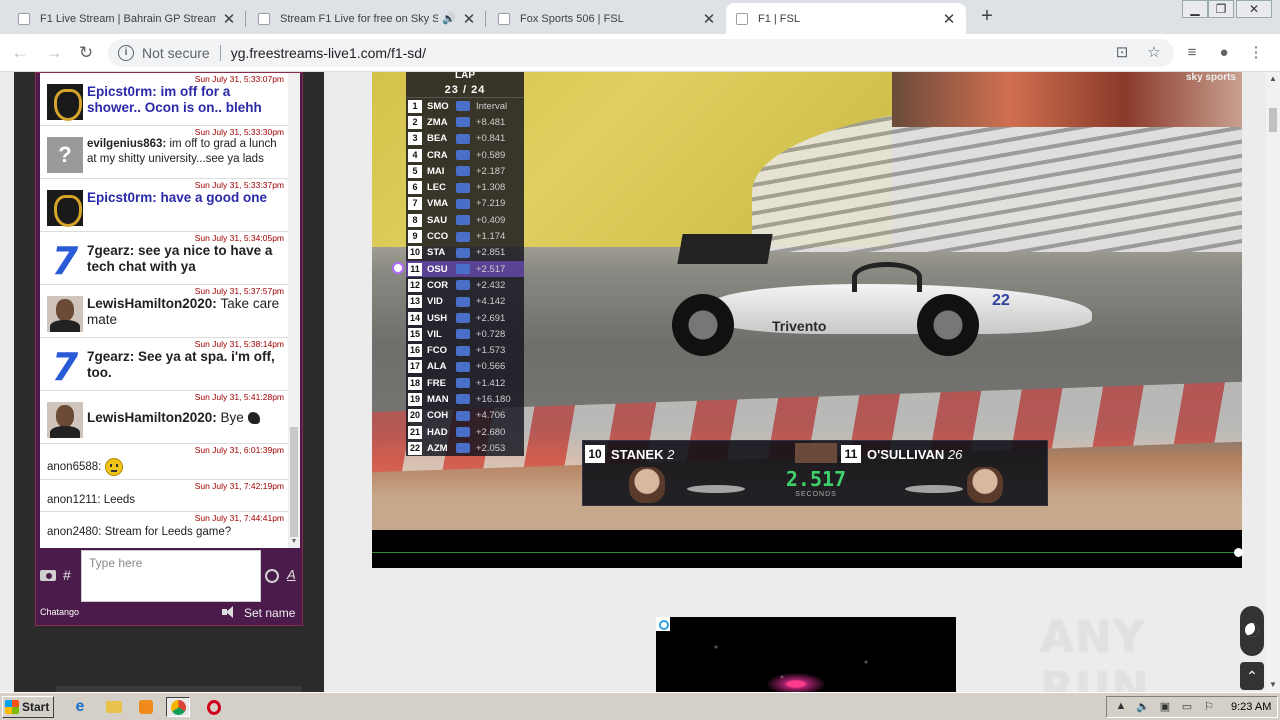 The image size is (1280, 720). I want to click on ad-graphic, so click(796, 680).